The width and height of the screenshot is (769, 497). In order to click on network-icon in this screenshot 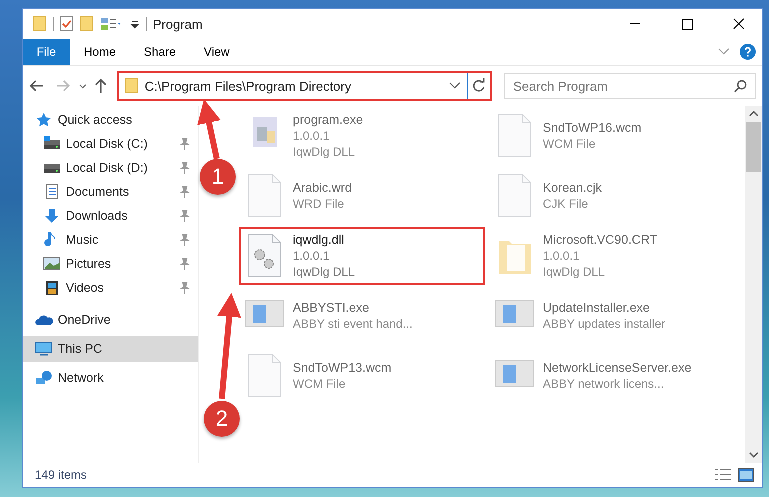, I will do `click(44, 378)`.